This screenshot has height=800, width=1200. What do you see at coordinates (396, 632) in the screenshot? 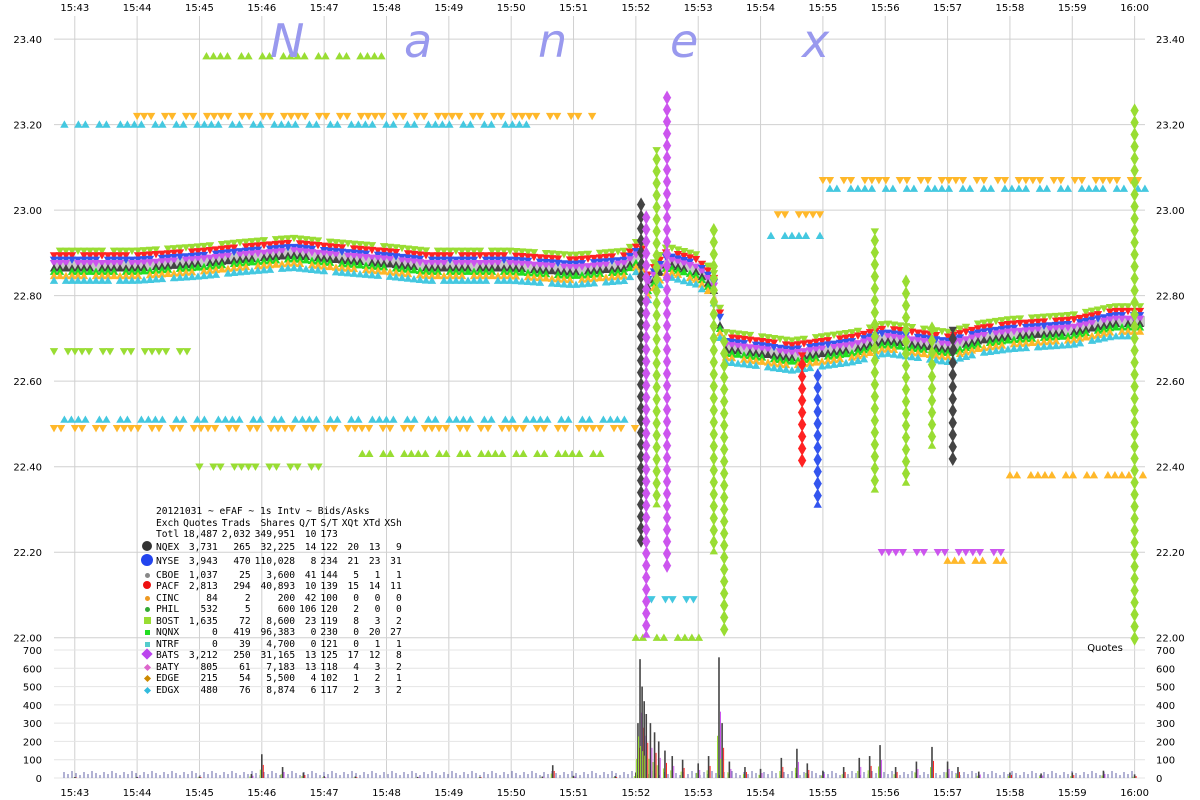
I see `legend-cell: 27` at bounding box center [396, 632].